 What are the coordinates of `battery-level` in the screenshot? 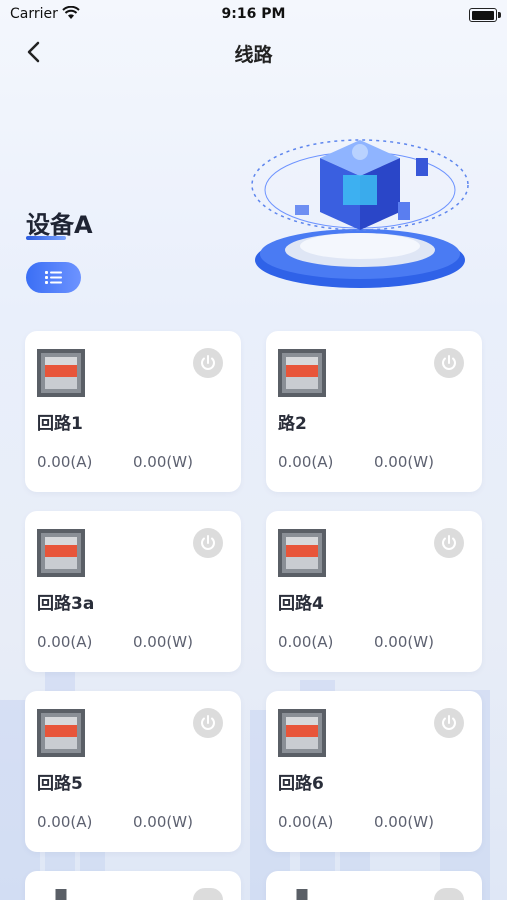 It's located at (482, 15).